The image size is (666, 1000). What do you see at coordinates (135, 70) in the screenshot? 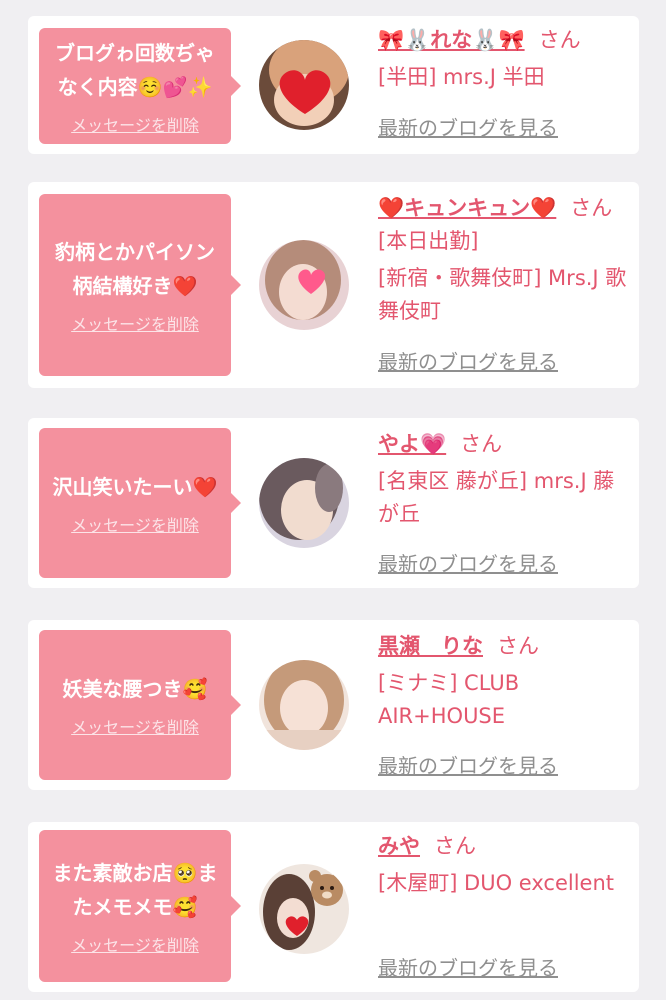
I see `message-text: ブログゎ回数ぢゃなく内容☺️💕✨` at bounding box center [135, 70].